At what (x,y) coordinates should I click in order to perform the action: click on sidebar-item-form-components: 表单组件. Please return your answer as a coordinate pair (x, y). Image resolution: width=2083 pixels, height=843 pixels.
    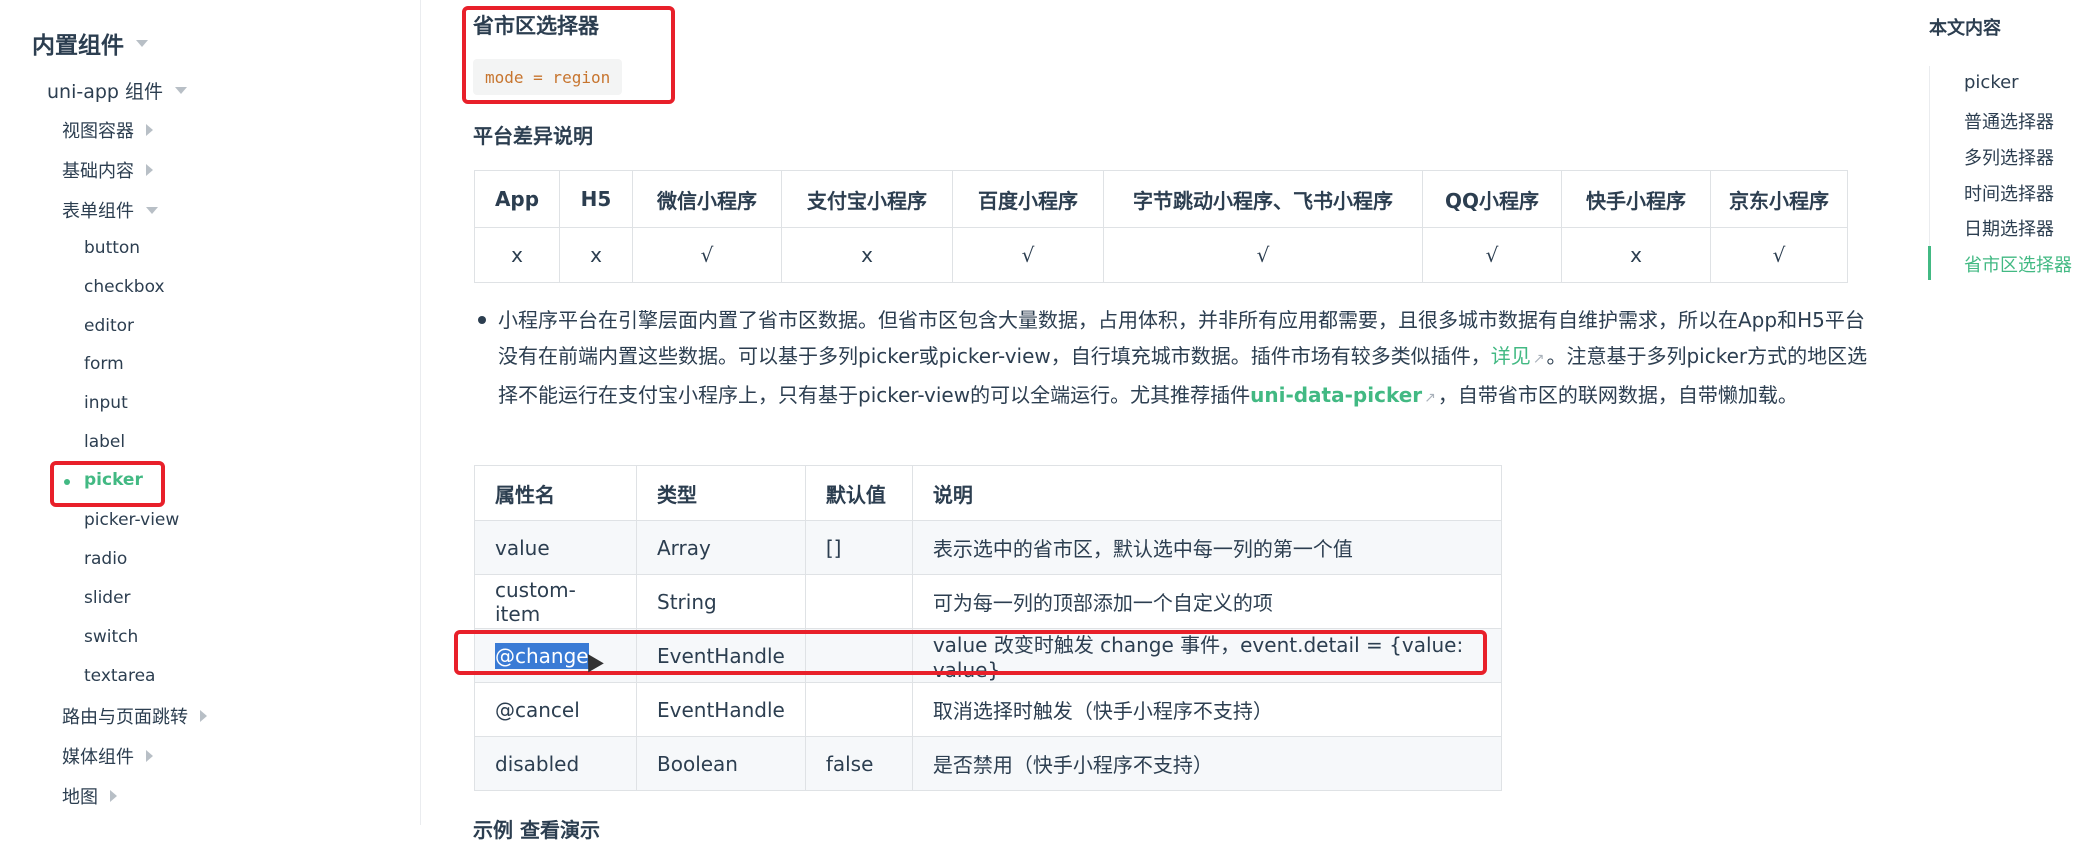
    Looking at the image, I should click on (110, 210).